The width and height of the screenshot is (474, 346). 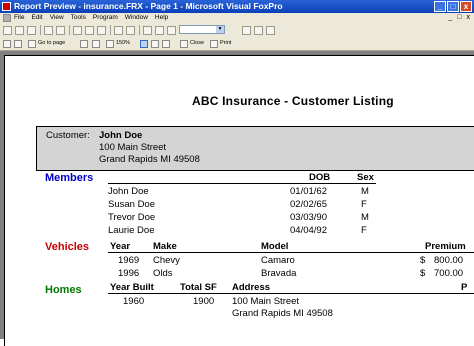 What do you see at coordinates (132, 287) in the screenshot?
I see `homes-header-year-built: Year Built` at bounding box center [132, 287].